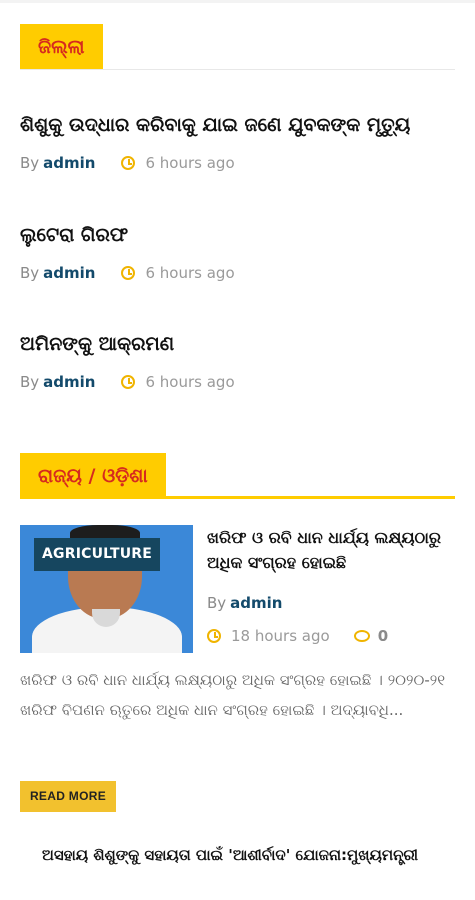 This screenshot has height=900, width=475. I want to click on featured-author-meta: By admin, so click(244, 603).